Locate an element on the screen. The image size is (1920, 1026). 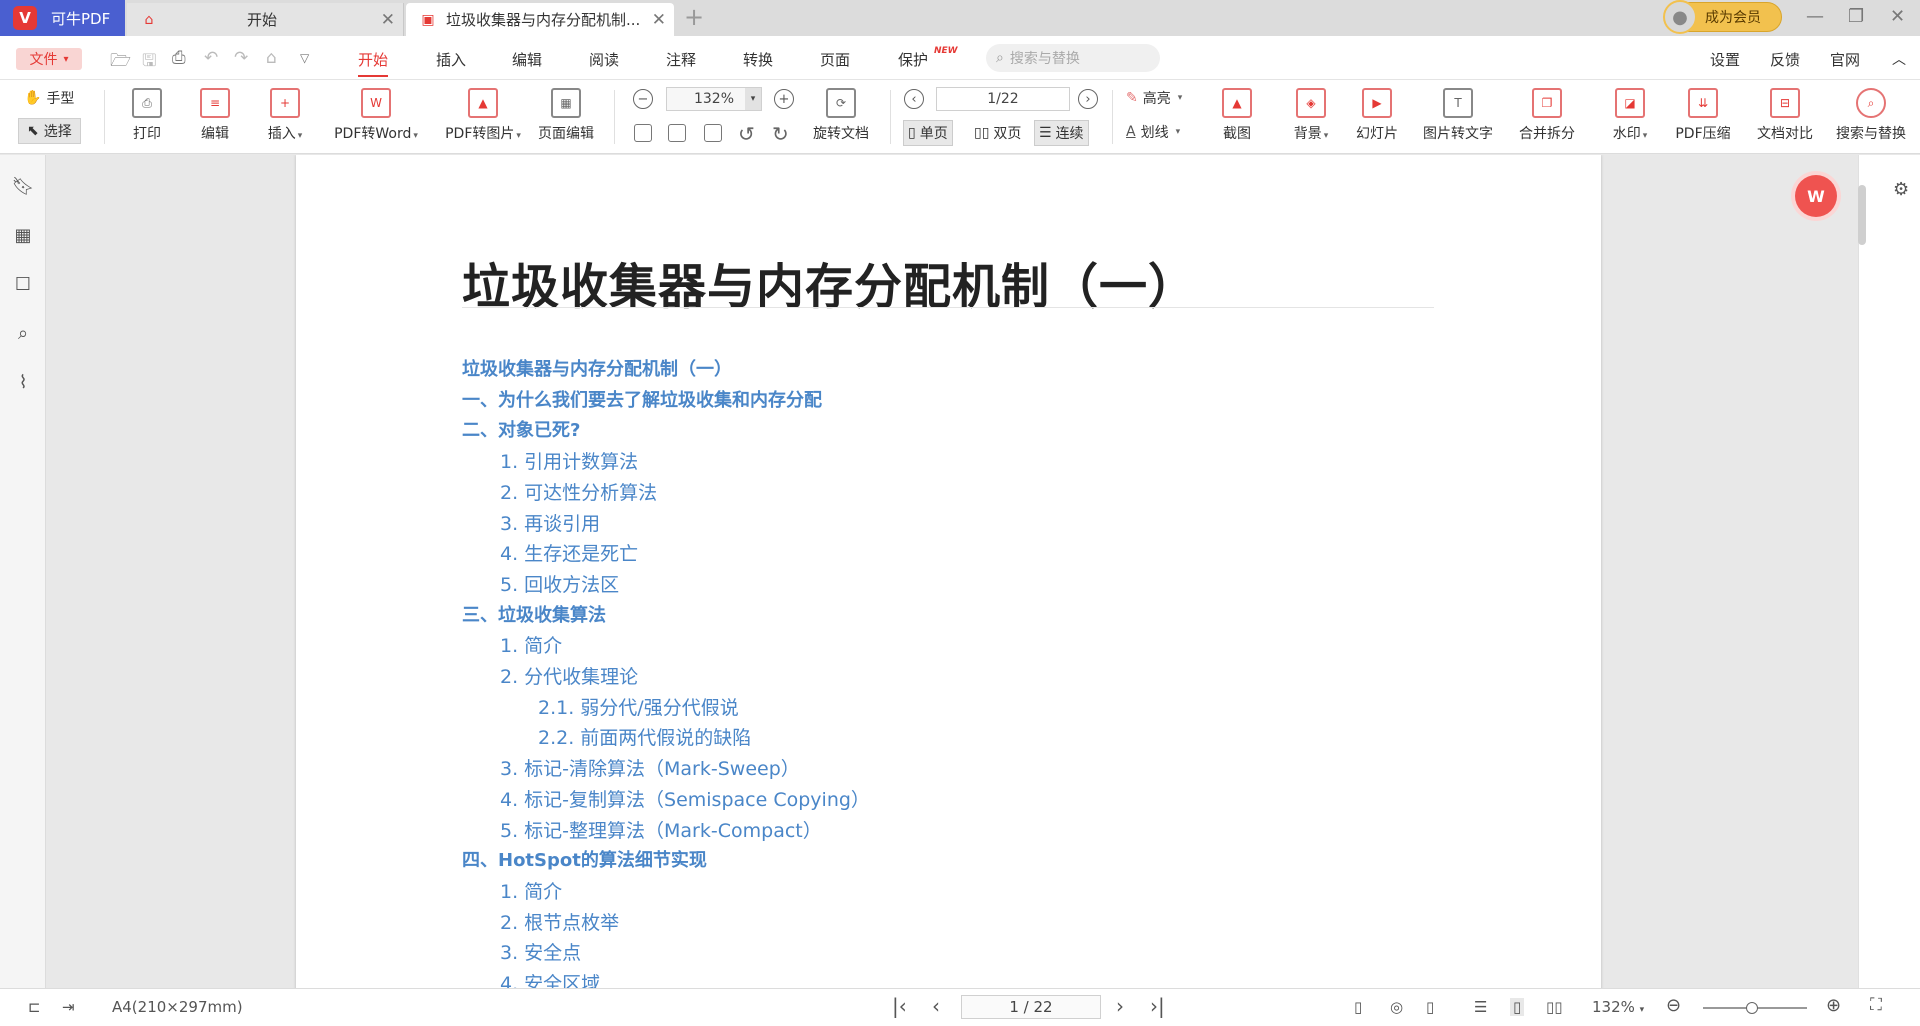
actual-size-icon: ◎ is located at coordinates (1396, 1007).